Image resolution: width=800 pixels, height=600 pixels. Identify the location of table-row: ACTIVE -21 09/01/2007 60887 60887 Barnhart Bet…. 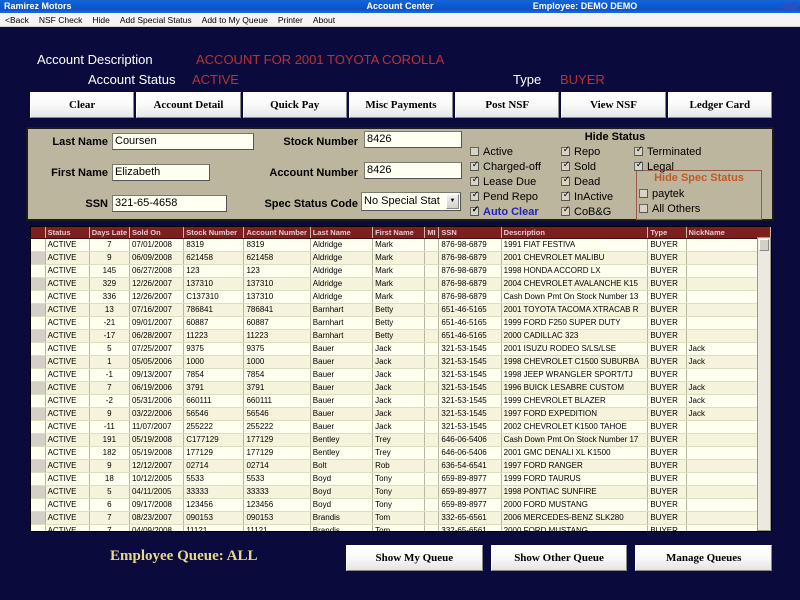
(401, 323).